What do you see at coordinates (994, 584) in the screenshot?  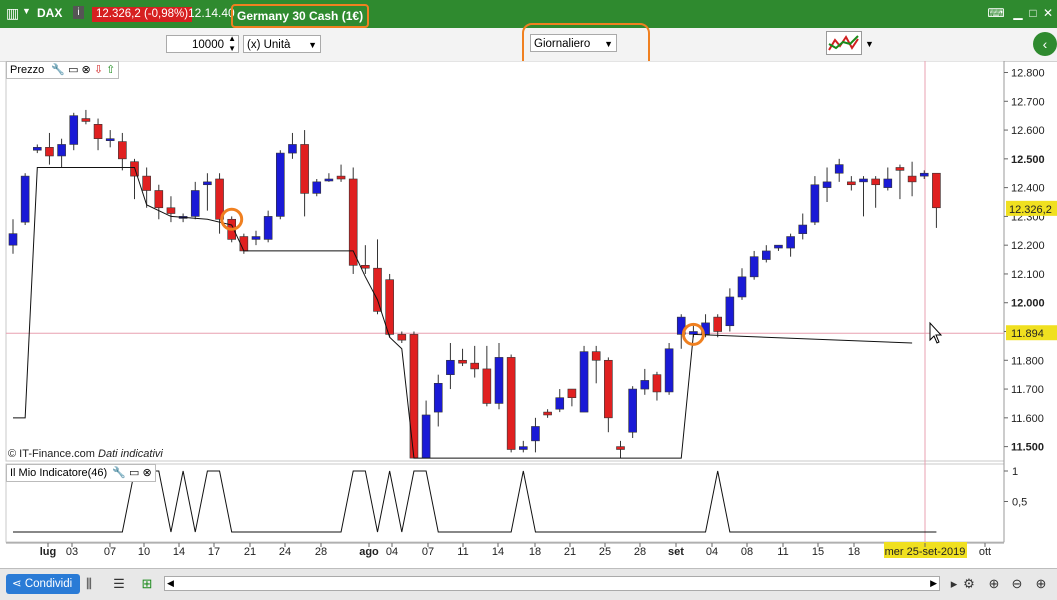 I see `zoom-fit-icon: ⊕` at bounding box center [994, 584].